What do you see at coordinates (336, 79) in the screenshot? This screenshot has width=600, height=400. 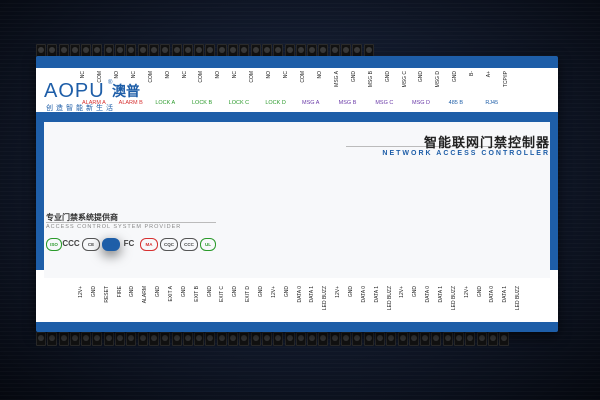 I see `pin-label: MSG A` at bounding box center [336, 79].